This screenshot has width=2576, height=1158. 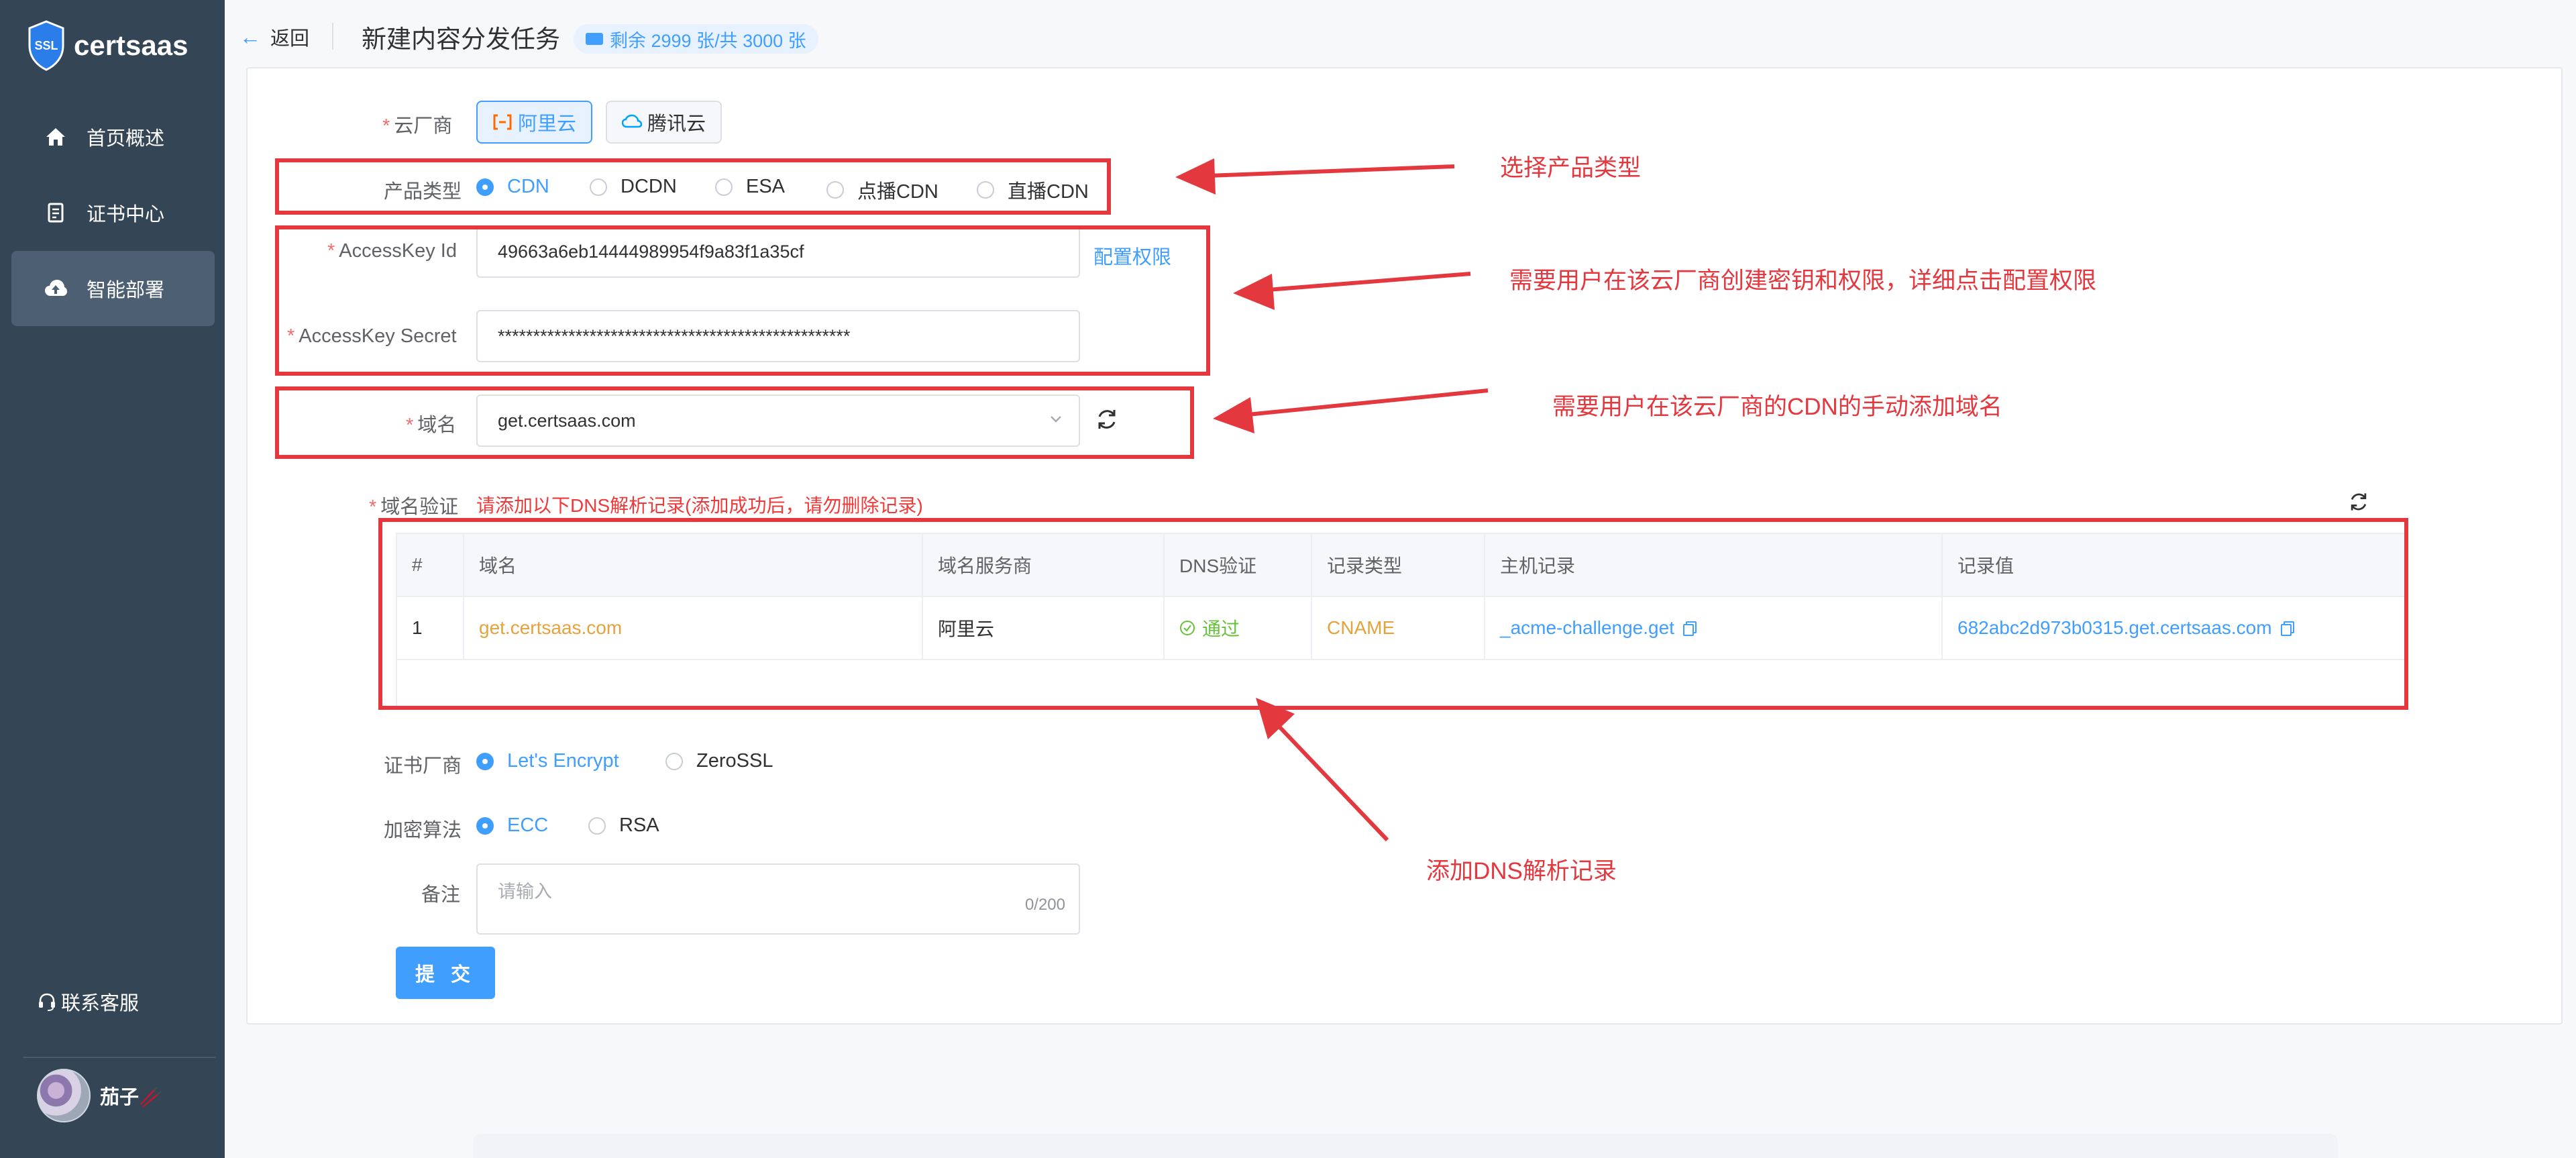 What do you see at coordinates (1777, 407) in the screenshot?
I see `annotation-text-domain: 需要用户在该云厂商的CDN的手动添加域名` at bounding box center [1777, 407].